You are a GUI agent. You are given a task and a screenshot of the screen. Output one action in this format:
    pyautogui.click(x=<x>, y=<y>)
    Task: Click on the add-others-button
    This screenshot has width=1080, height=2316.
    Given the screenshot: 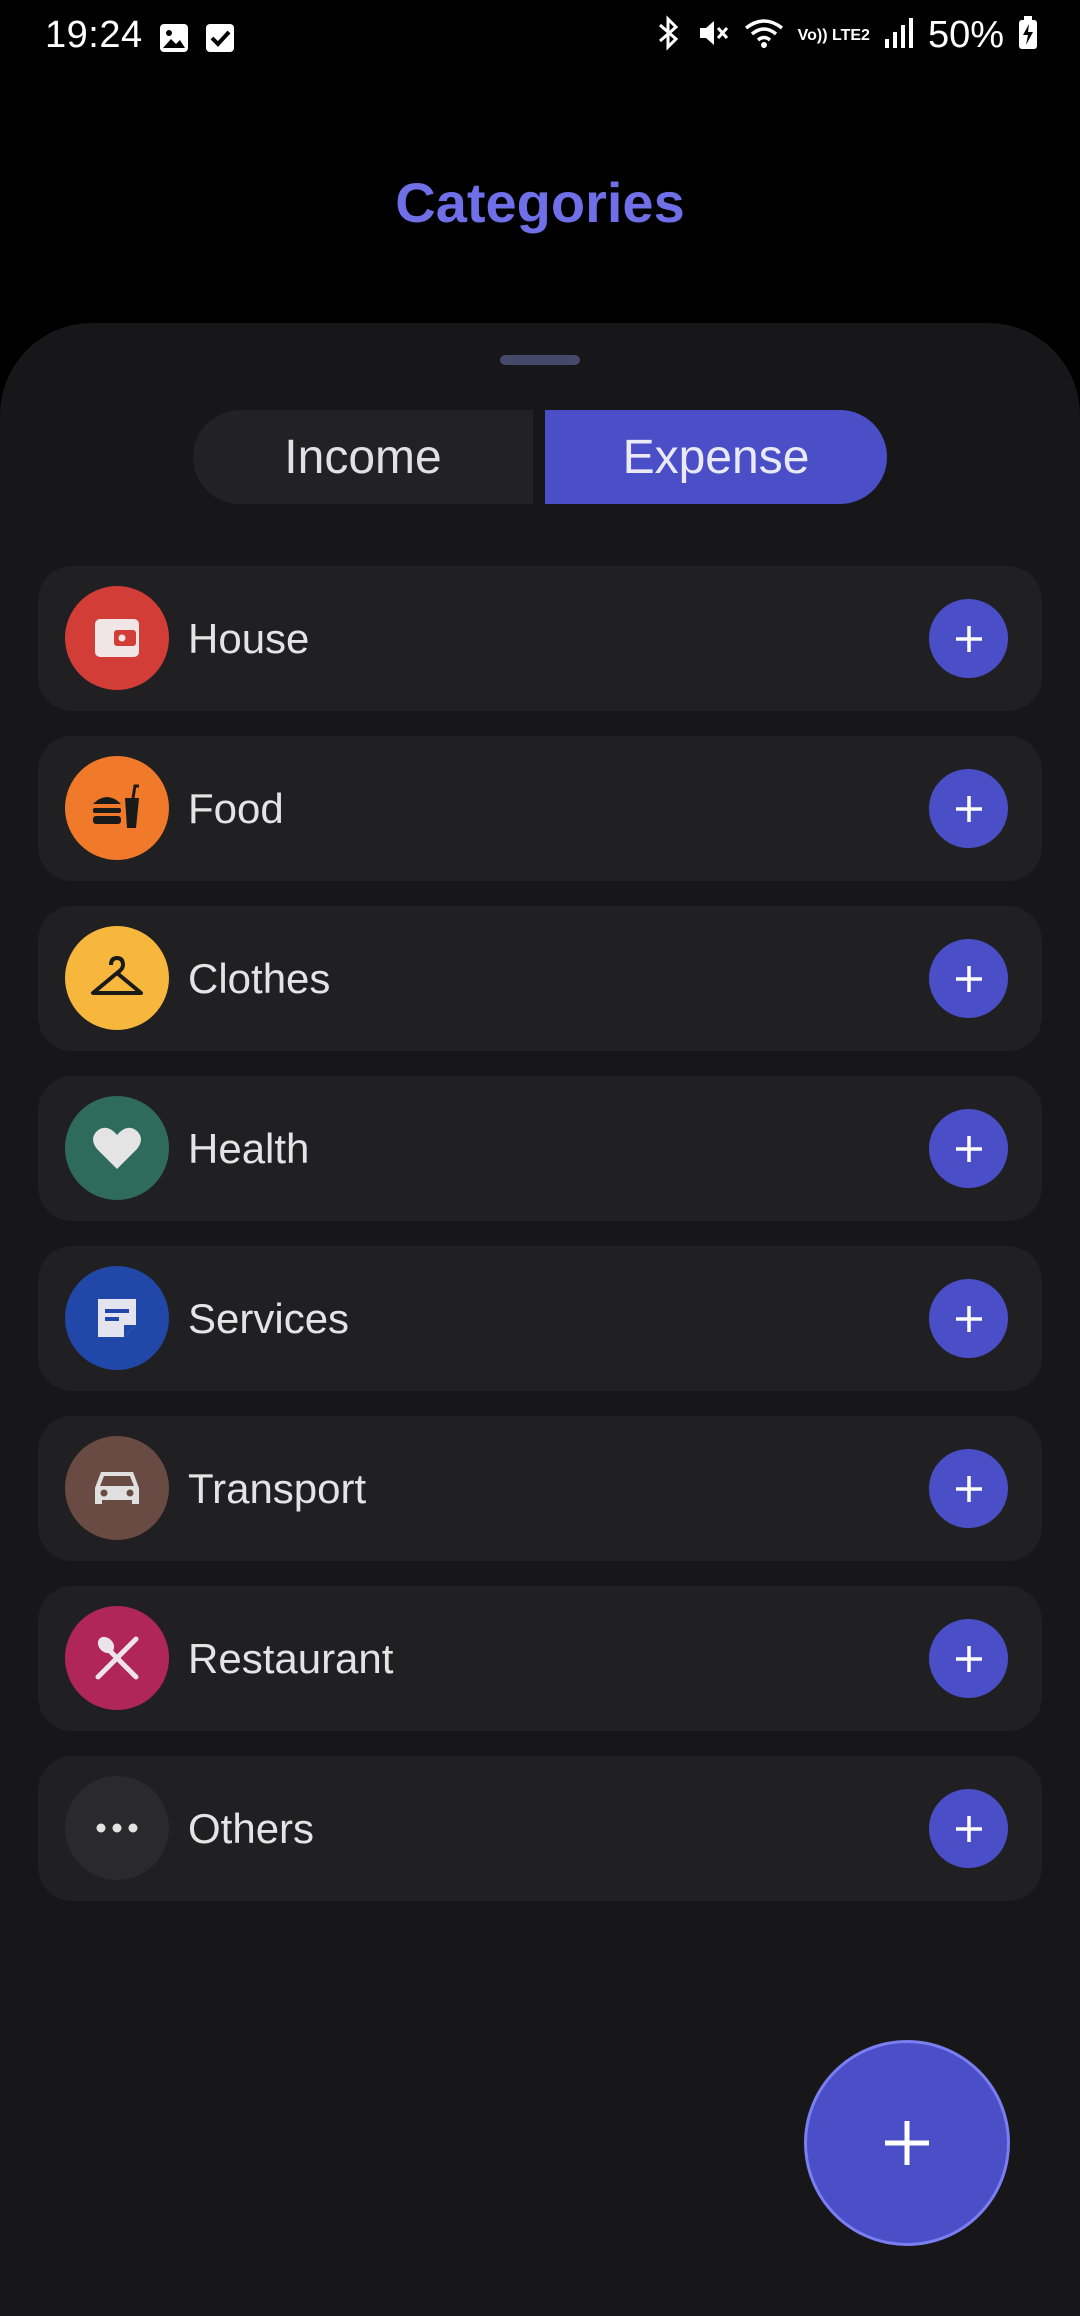 What is the action you would take?
    pyautogui.click(x=968, y=1828)
    